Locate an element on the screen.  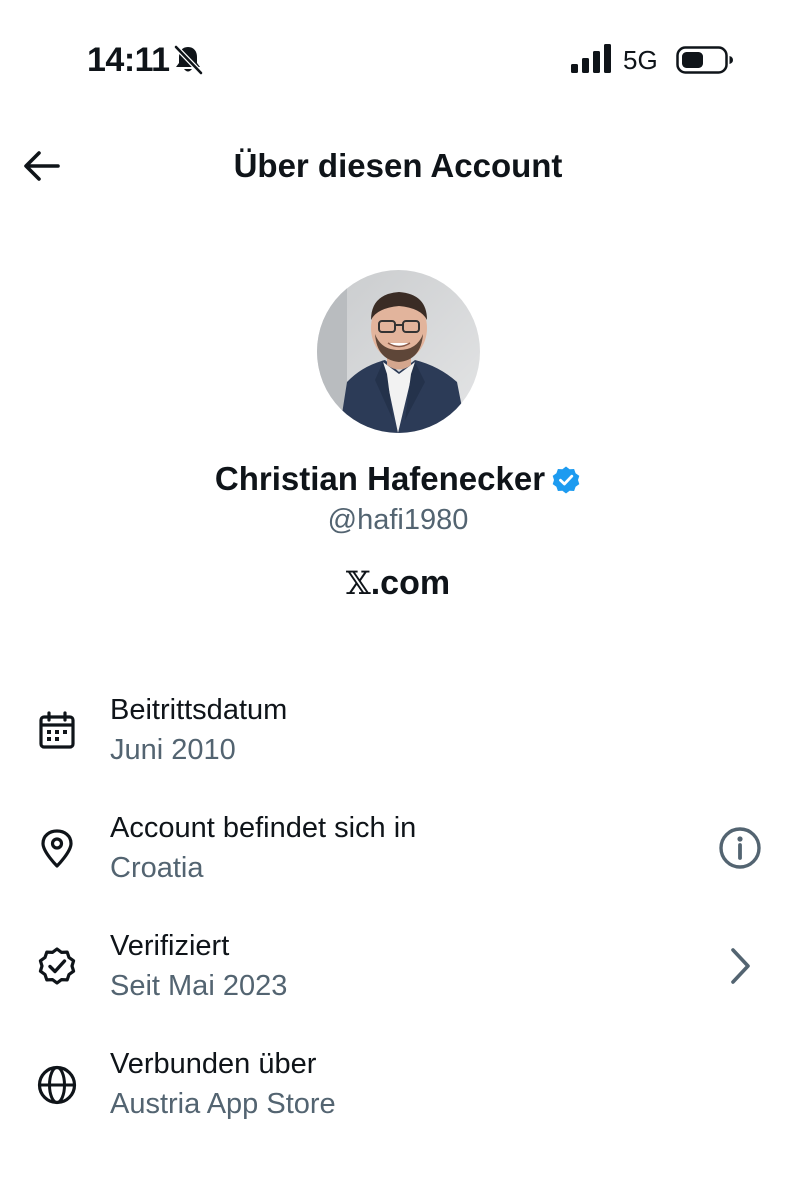
avatar-photo is located at coordinates (398, 351).